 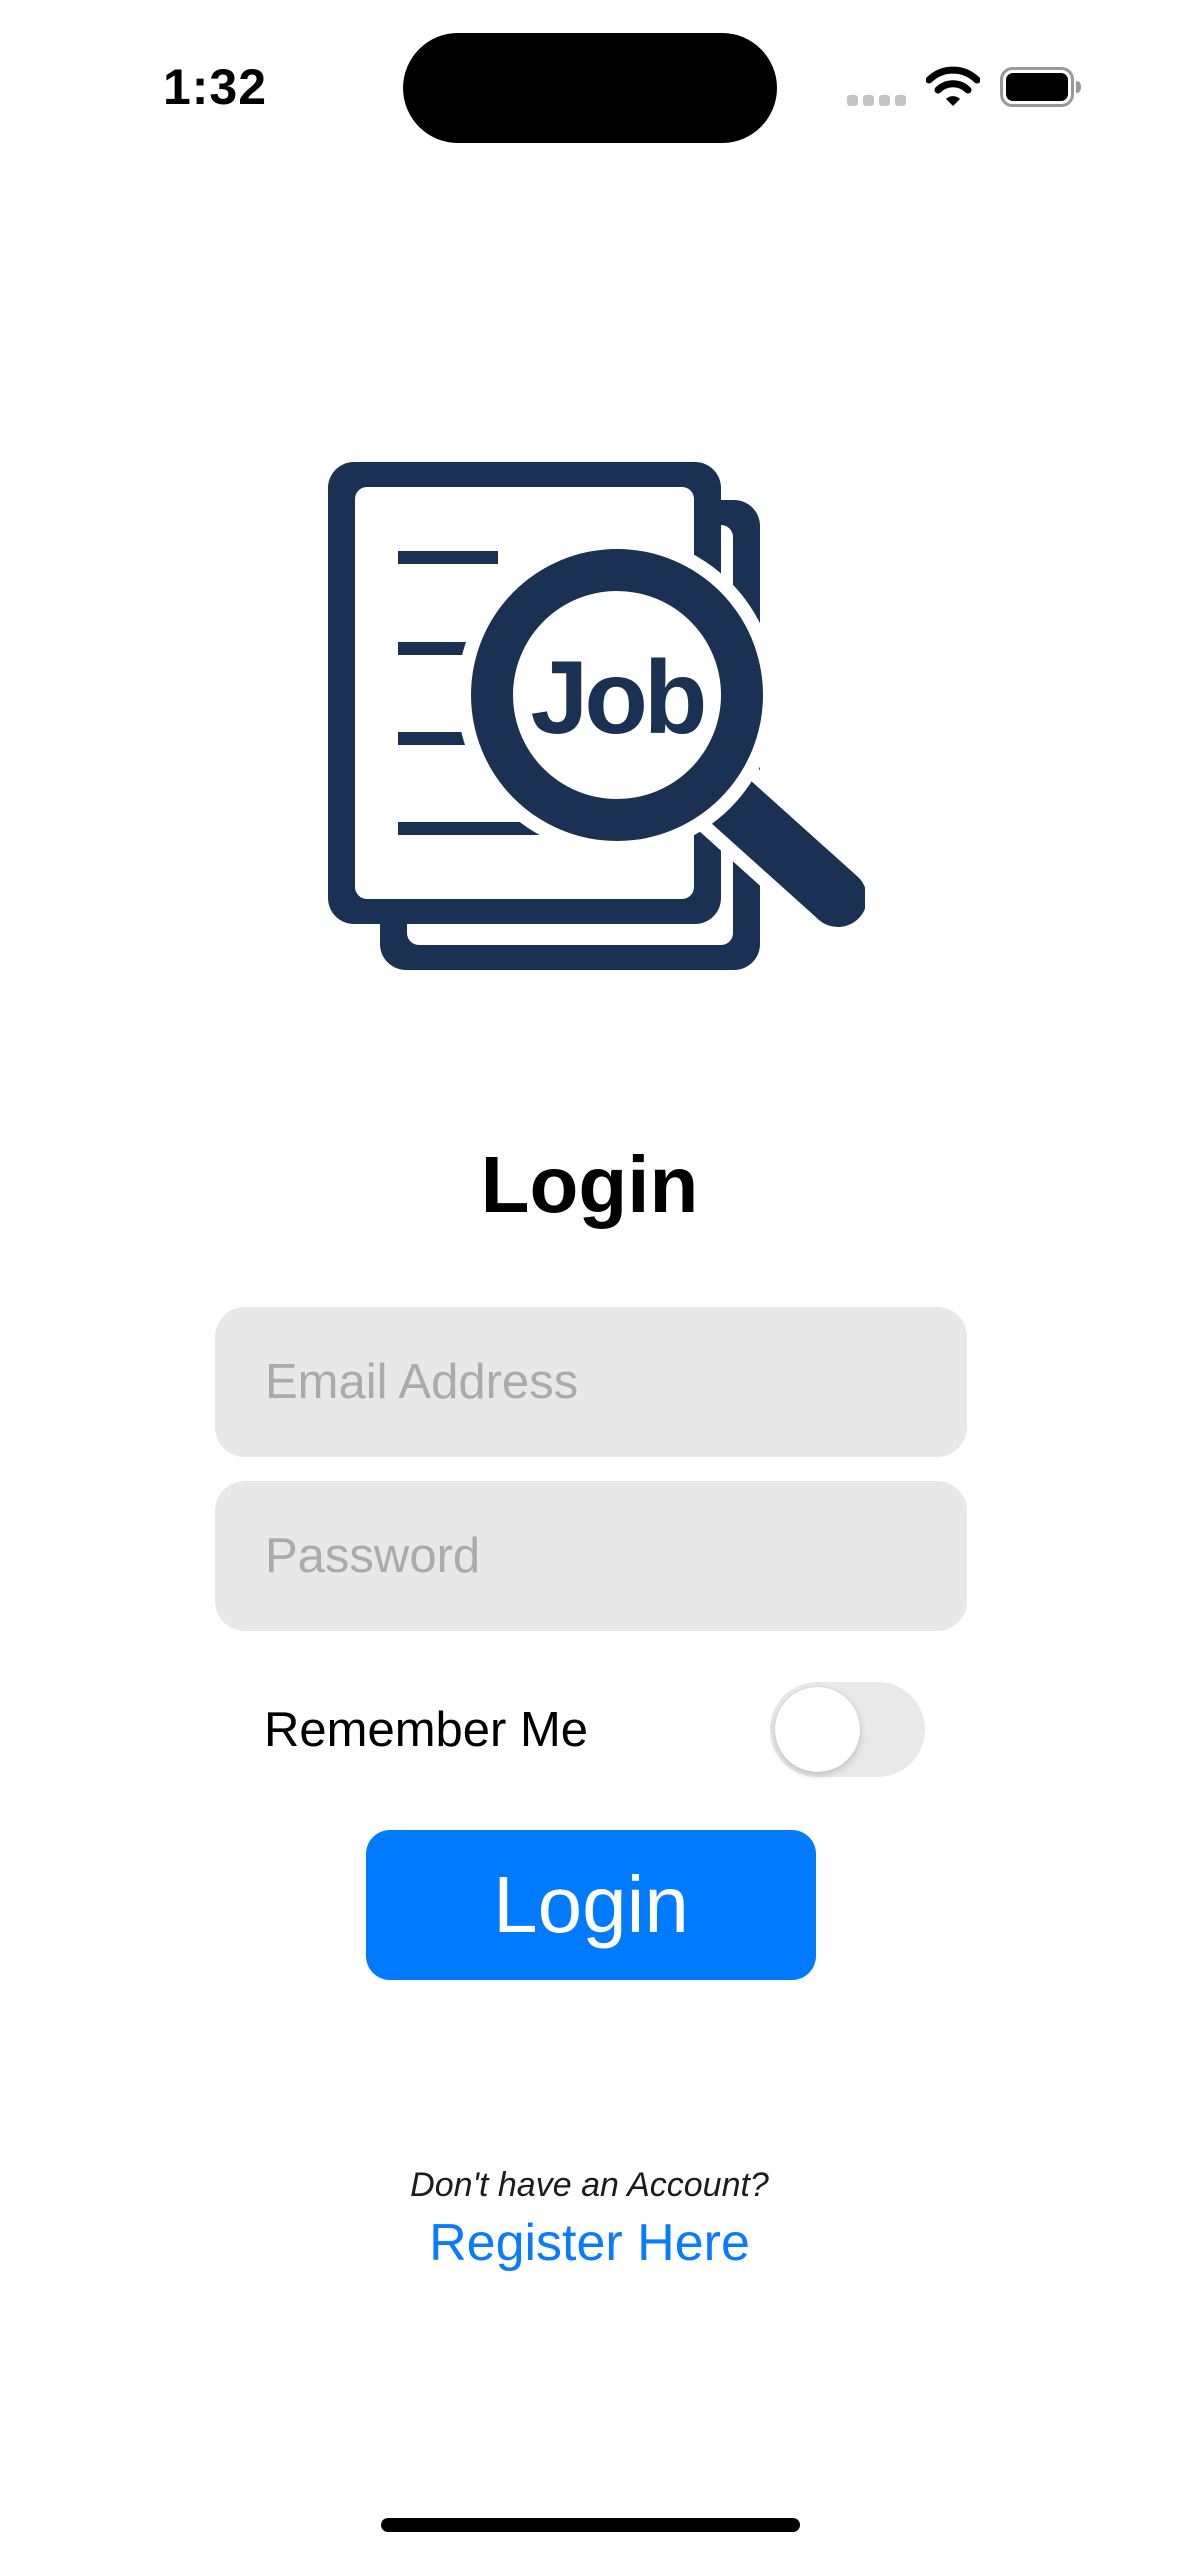 What do you see at coordinates (817, 1729) in the screenshot?
I see `toggle-knob` at bounding box center [817, 1729].